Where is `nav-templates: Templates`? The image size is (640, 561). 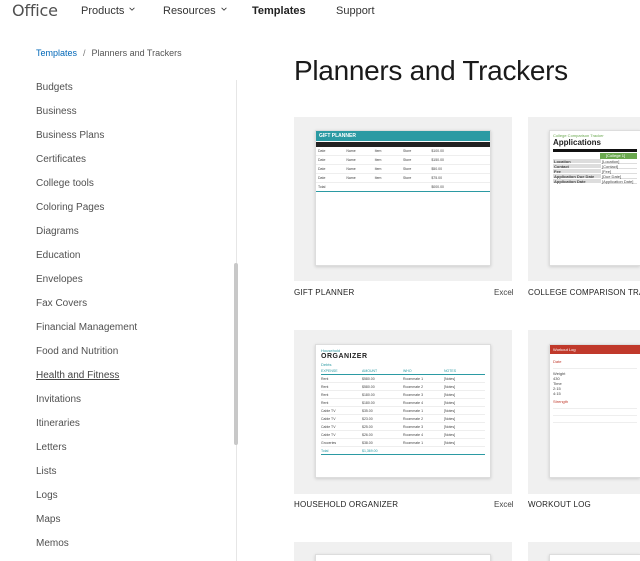
nav-templates: Templates is located at coordinates (279, 11).